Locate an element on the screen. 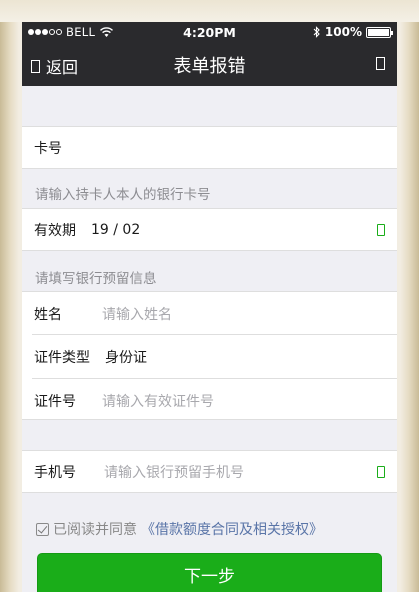 The width and height of the screenshot is (419, 592). card-hint: 请输入持卡人本人的银行卡号 is located at coordinates (123, 195).